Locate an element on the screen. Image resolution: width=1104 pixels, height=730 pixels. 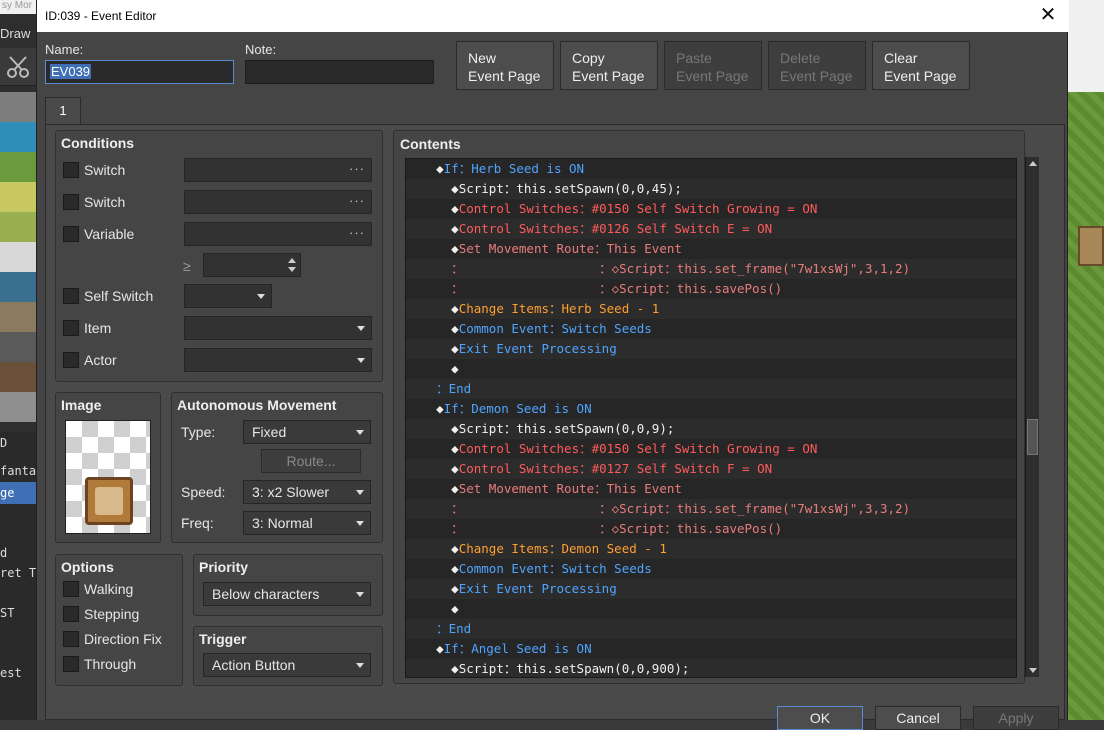
background-map-view is located at coordinates (1086, 360).